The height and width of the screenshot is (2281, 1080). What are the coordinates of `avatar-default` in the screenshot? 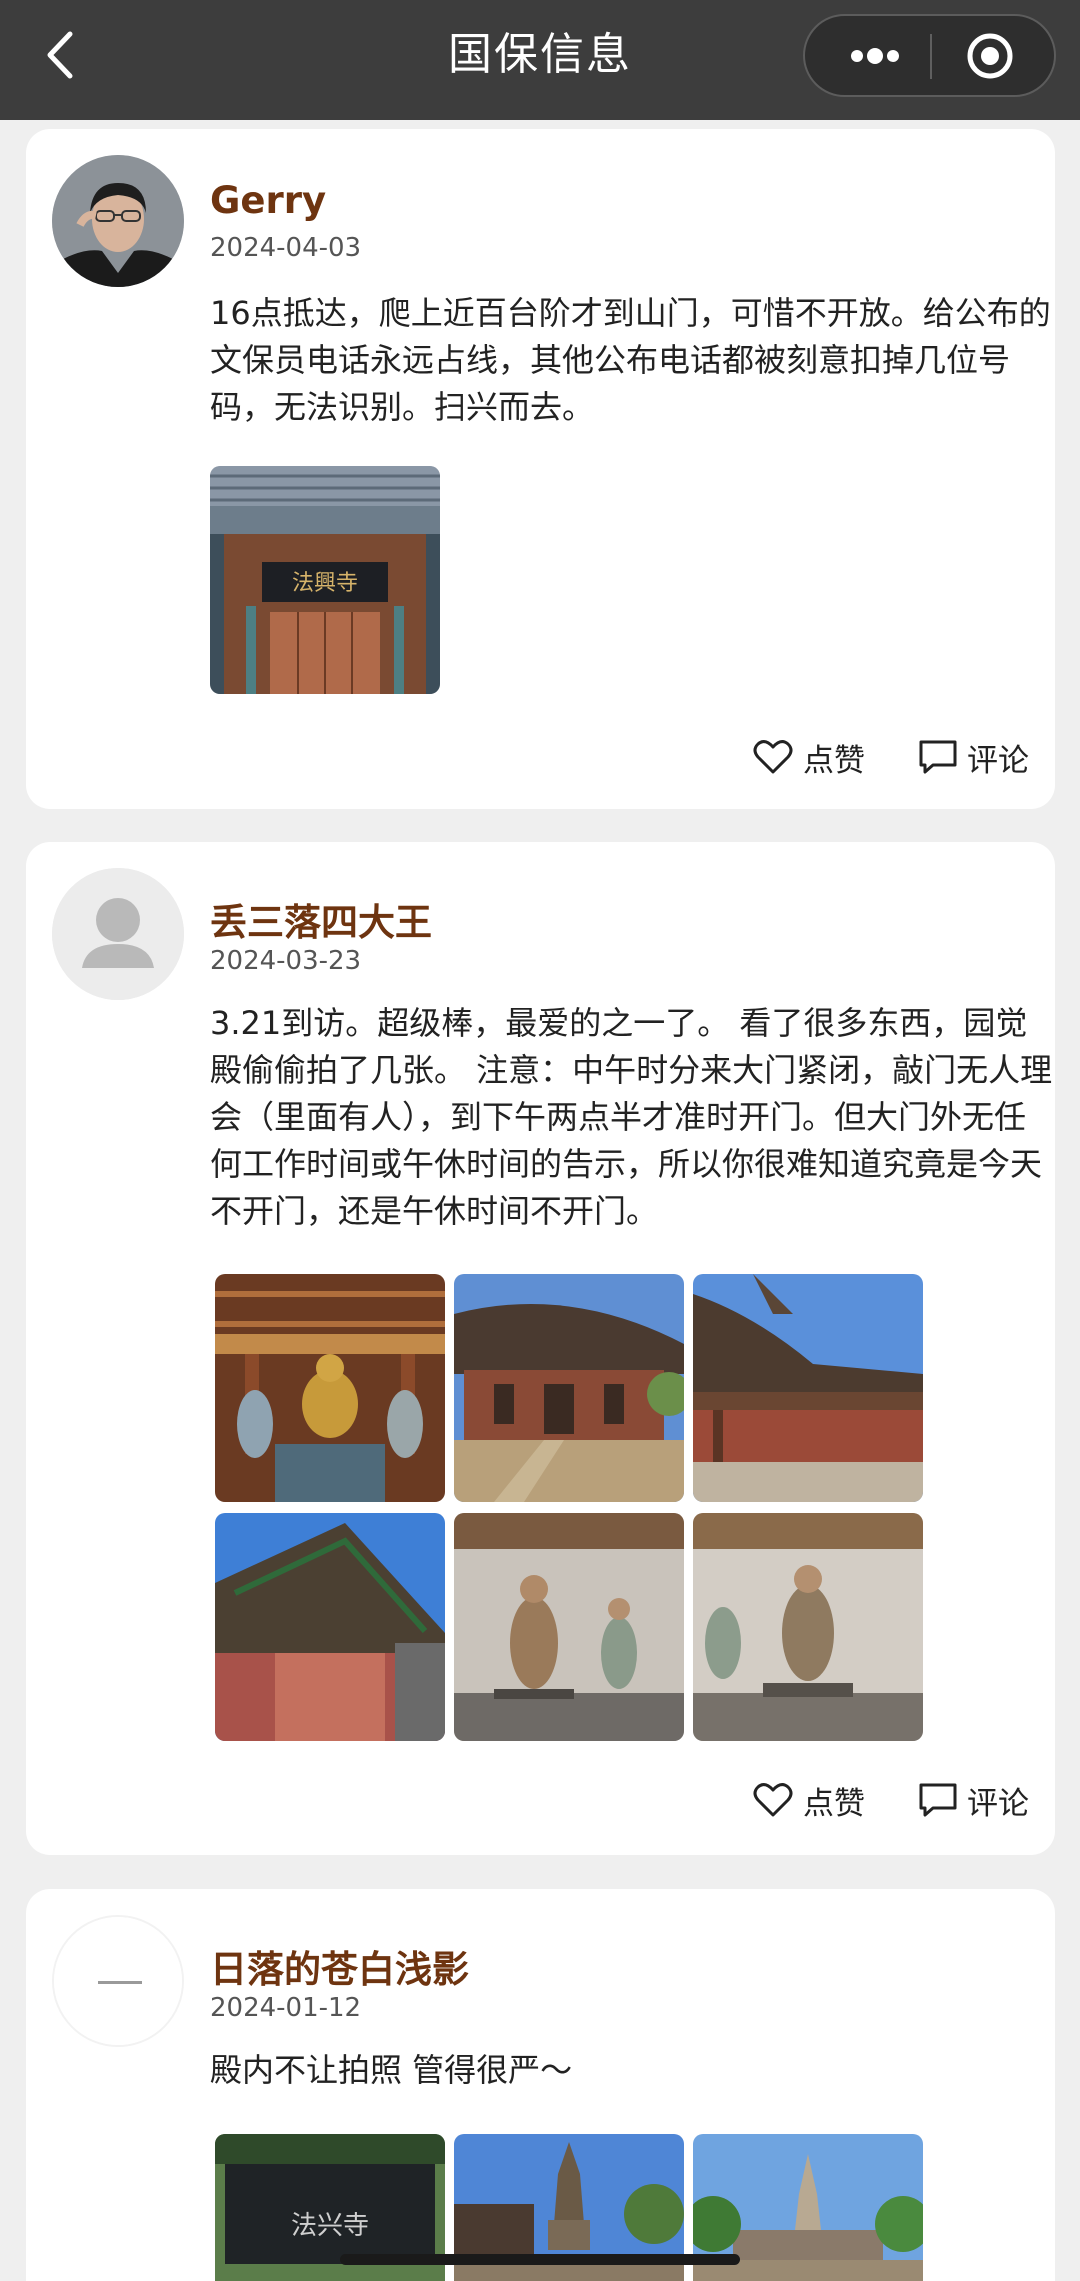 It's located at (118, 934).